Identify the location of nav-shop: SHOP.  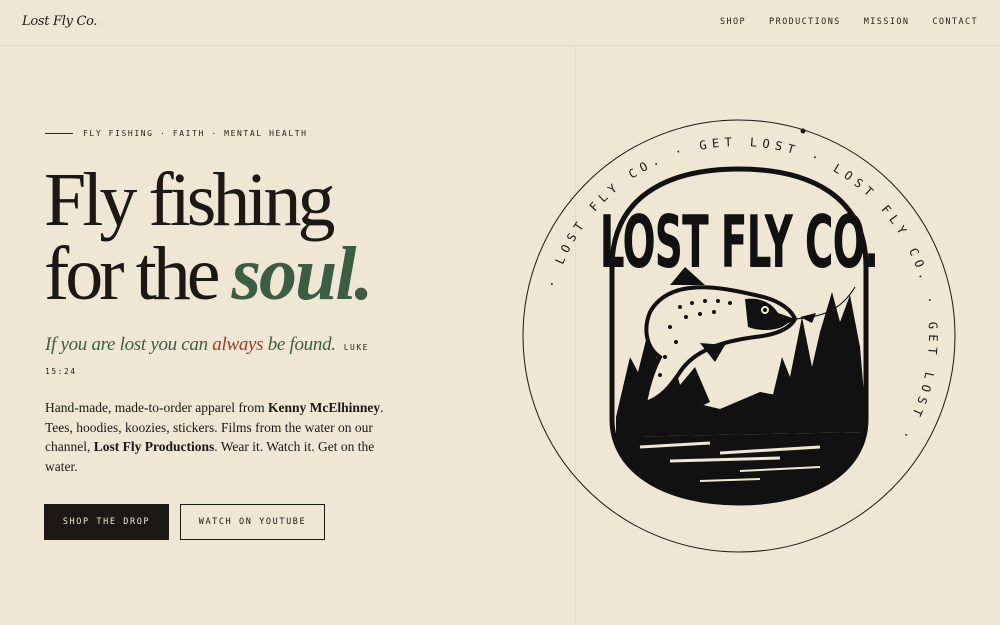
(733, 22).